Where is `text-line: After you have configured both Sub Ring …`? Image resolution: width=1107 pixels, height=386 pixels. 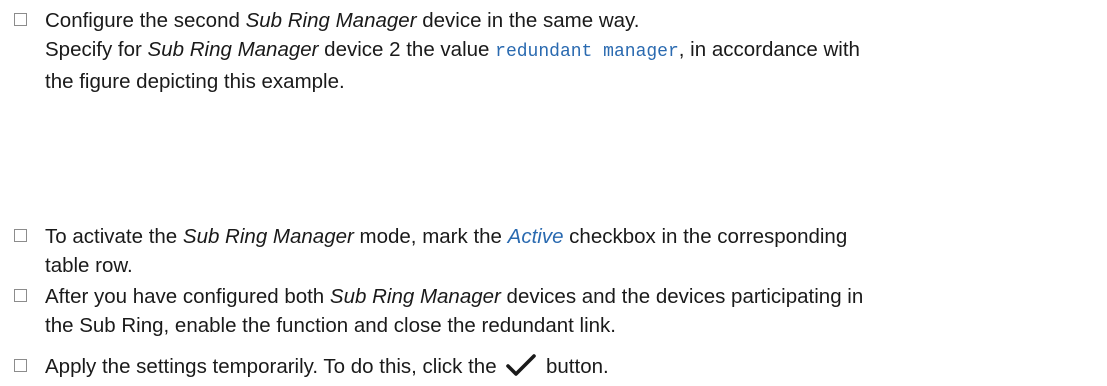
text-line: After you have configured both Sub Ring … is located at coordinates (454, 296).